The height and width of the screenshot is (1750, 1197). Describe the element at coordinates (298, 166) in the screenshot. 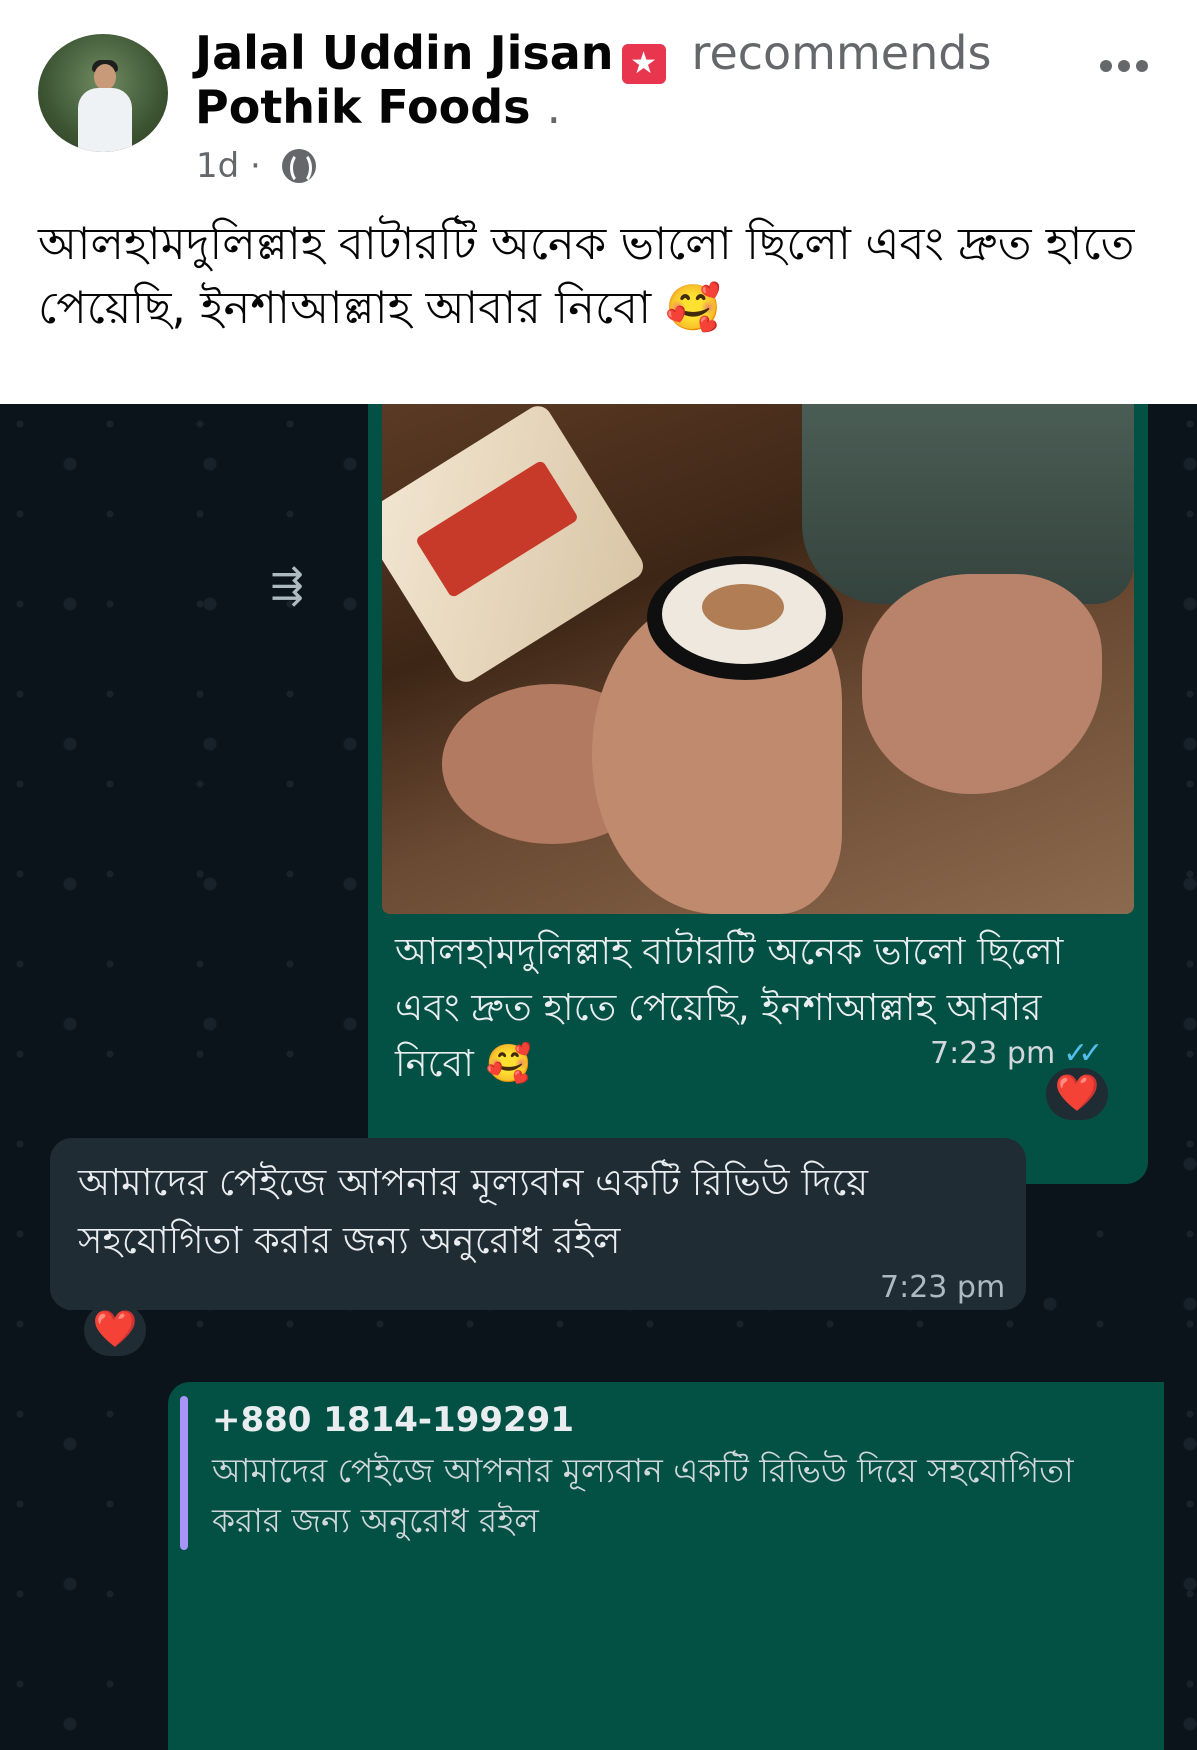

I see `globe-icon` at that location.